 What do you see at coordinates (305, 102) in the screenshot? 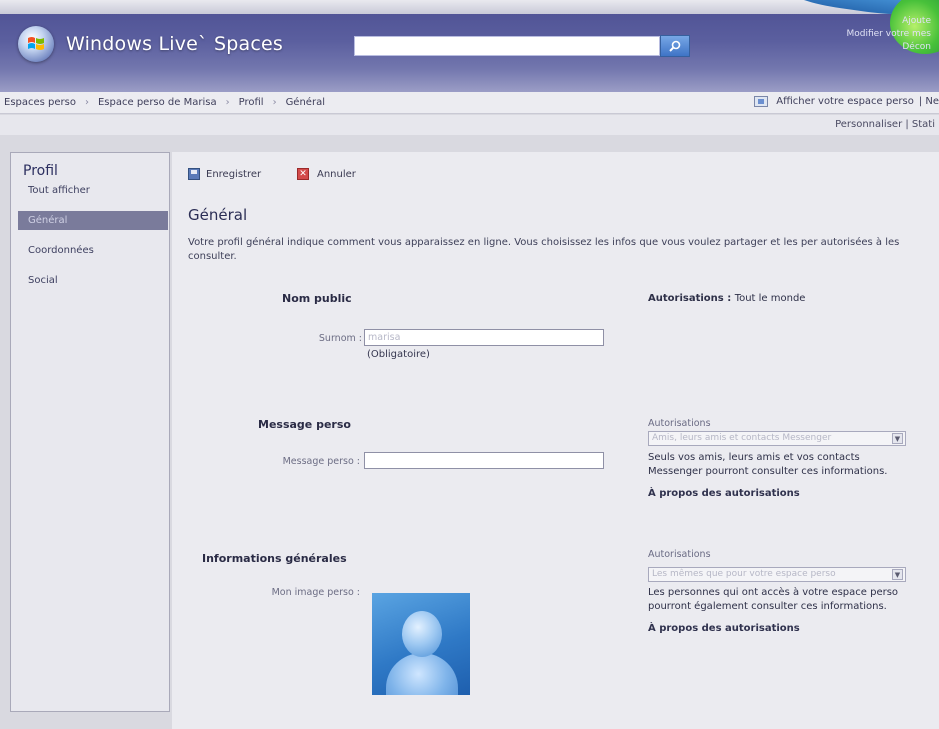
I see `breadcrumb-general: Général` at bounding box center [305, 102].